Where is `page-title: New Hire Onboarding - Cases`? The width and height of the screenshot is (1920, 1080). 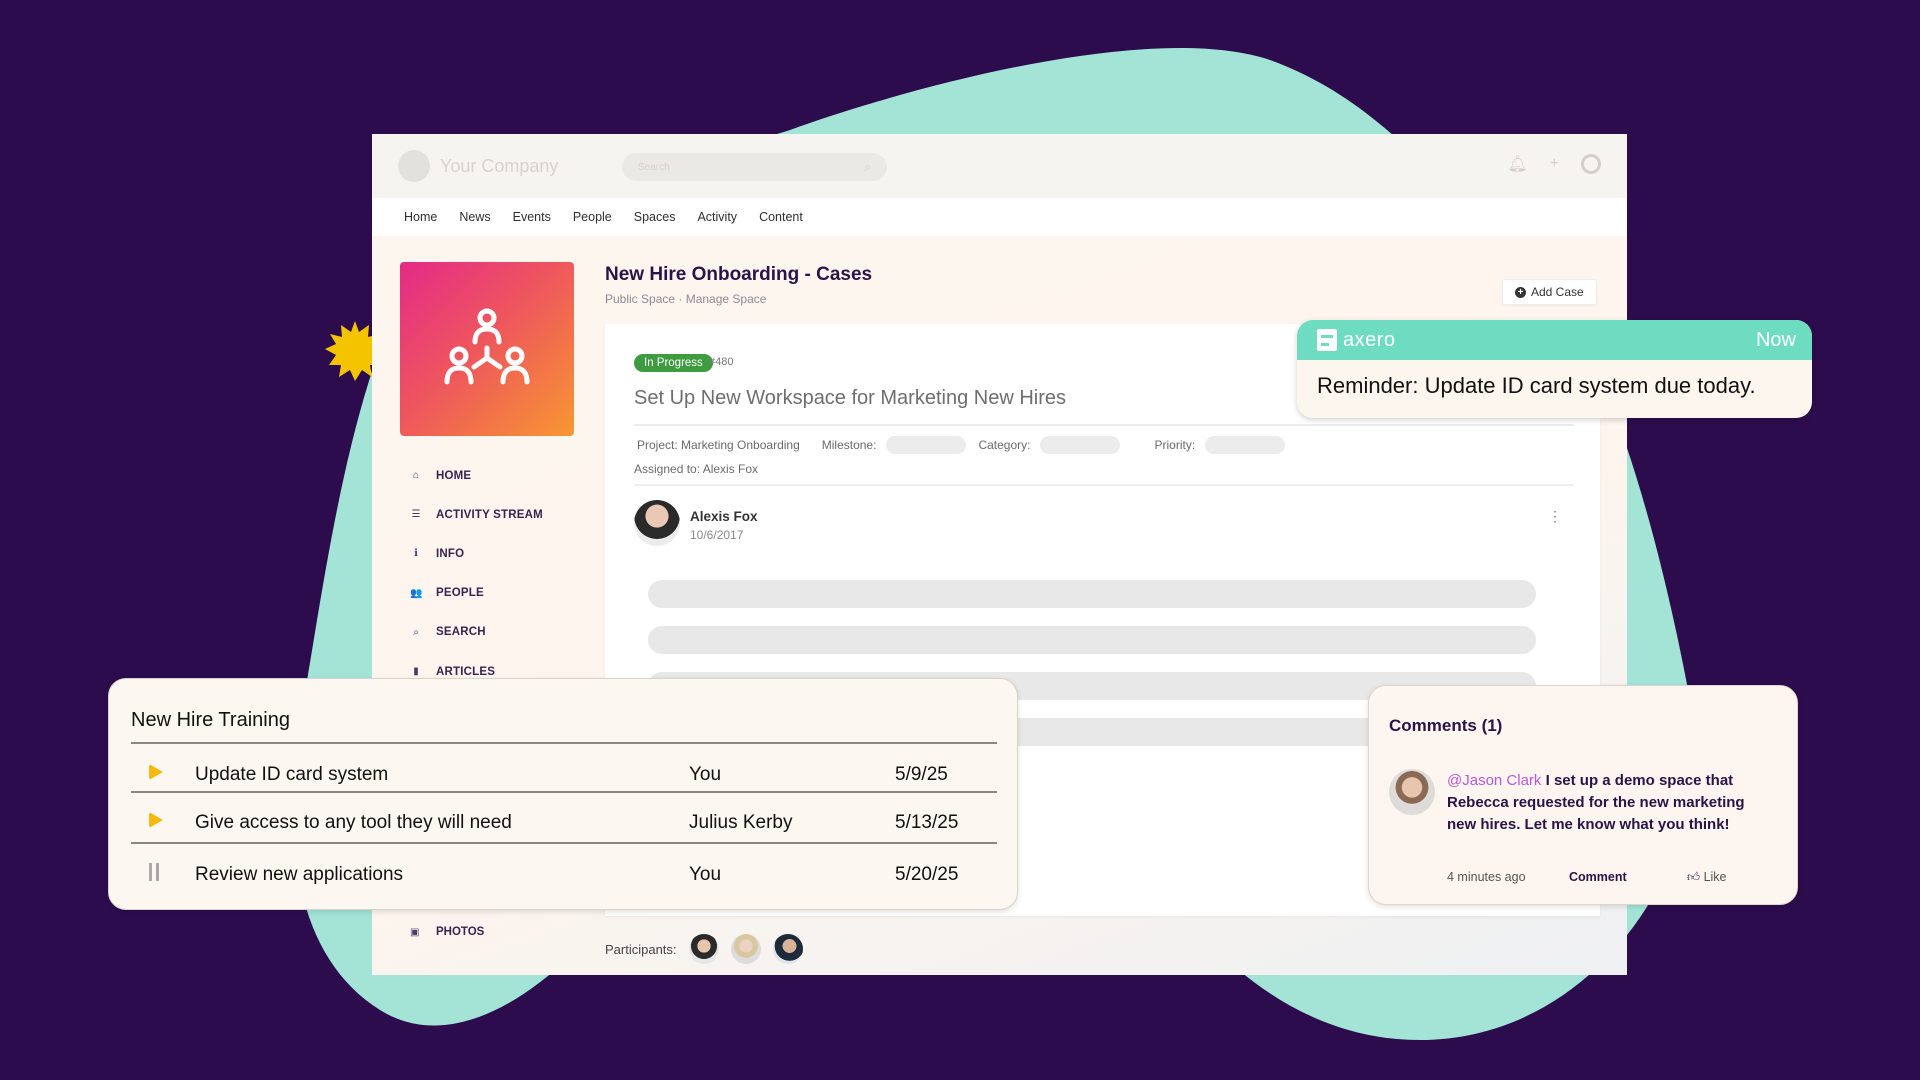
page-title: New Hire Onboarding - Cases is located at coordinates (739, 274).